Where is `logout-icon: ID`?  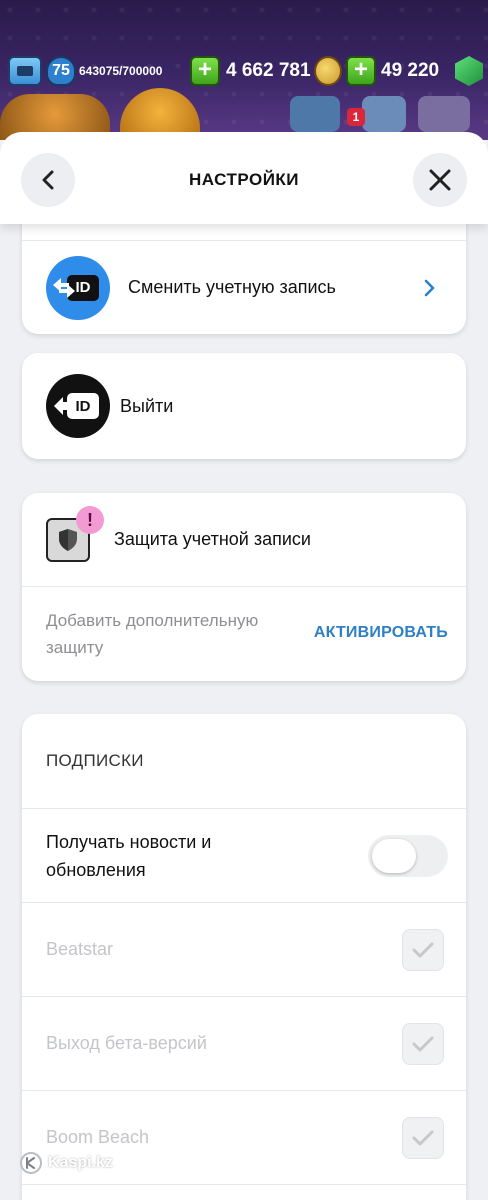 logout-icon: ID is located at coordinates (78, 406).